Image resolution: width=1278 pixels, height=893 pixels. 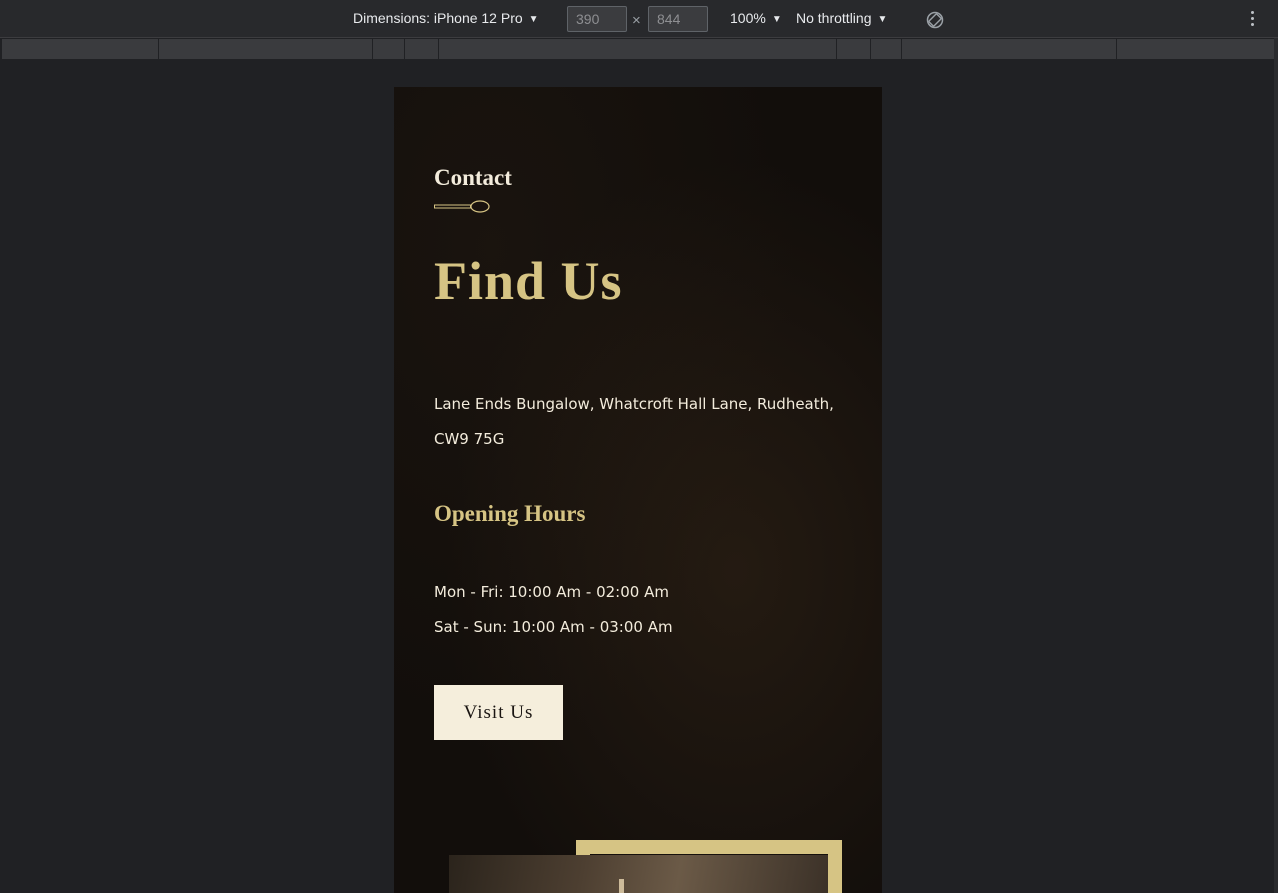 I want to click on section-eyebrow: Contact, so click(x=473, y=177).